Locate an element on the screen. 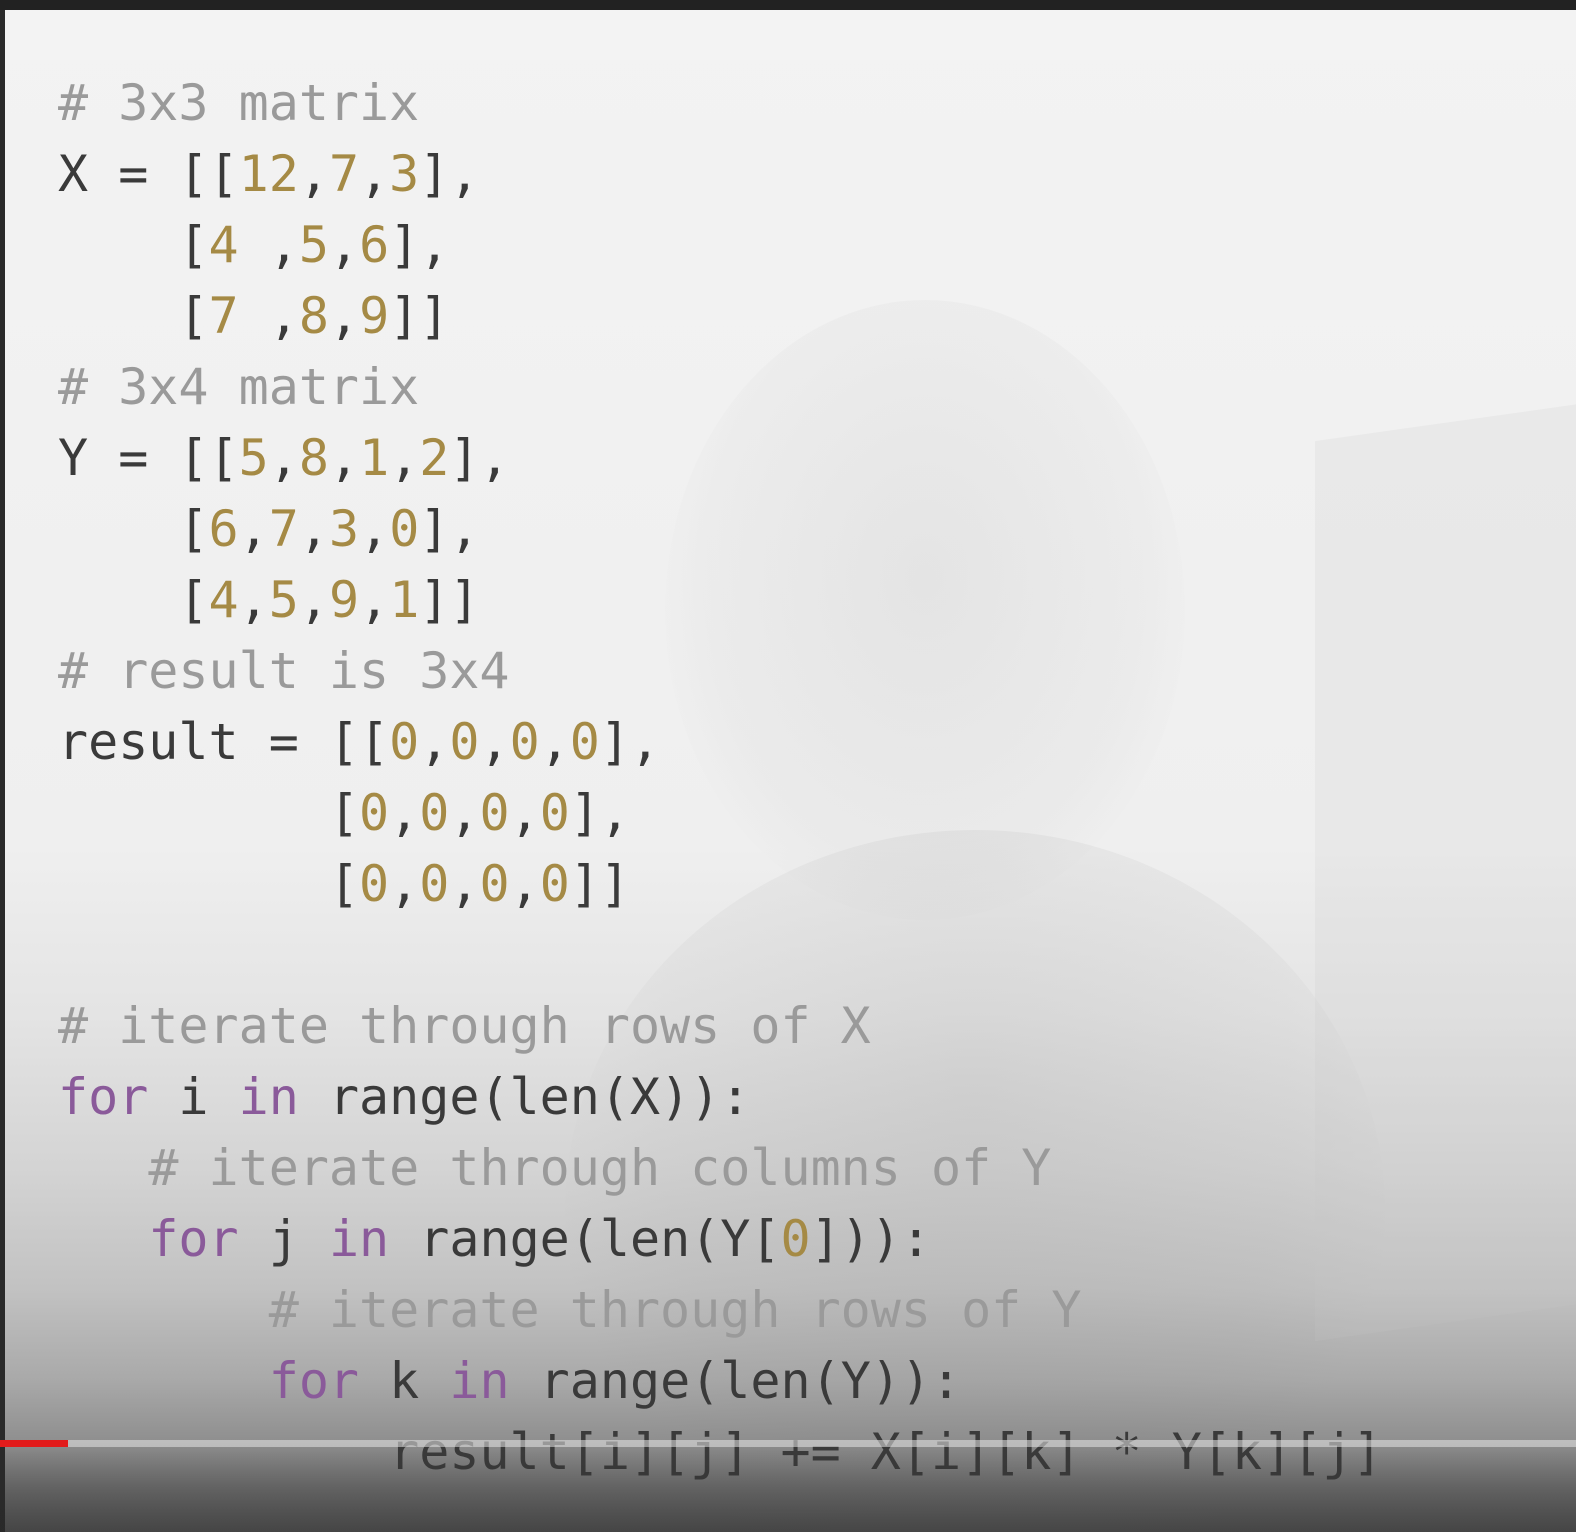 The height and width of the screenshot is (1532, 1576). code-line: [7 ,8,9]] is located at coordinates (720, 316).